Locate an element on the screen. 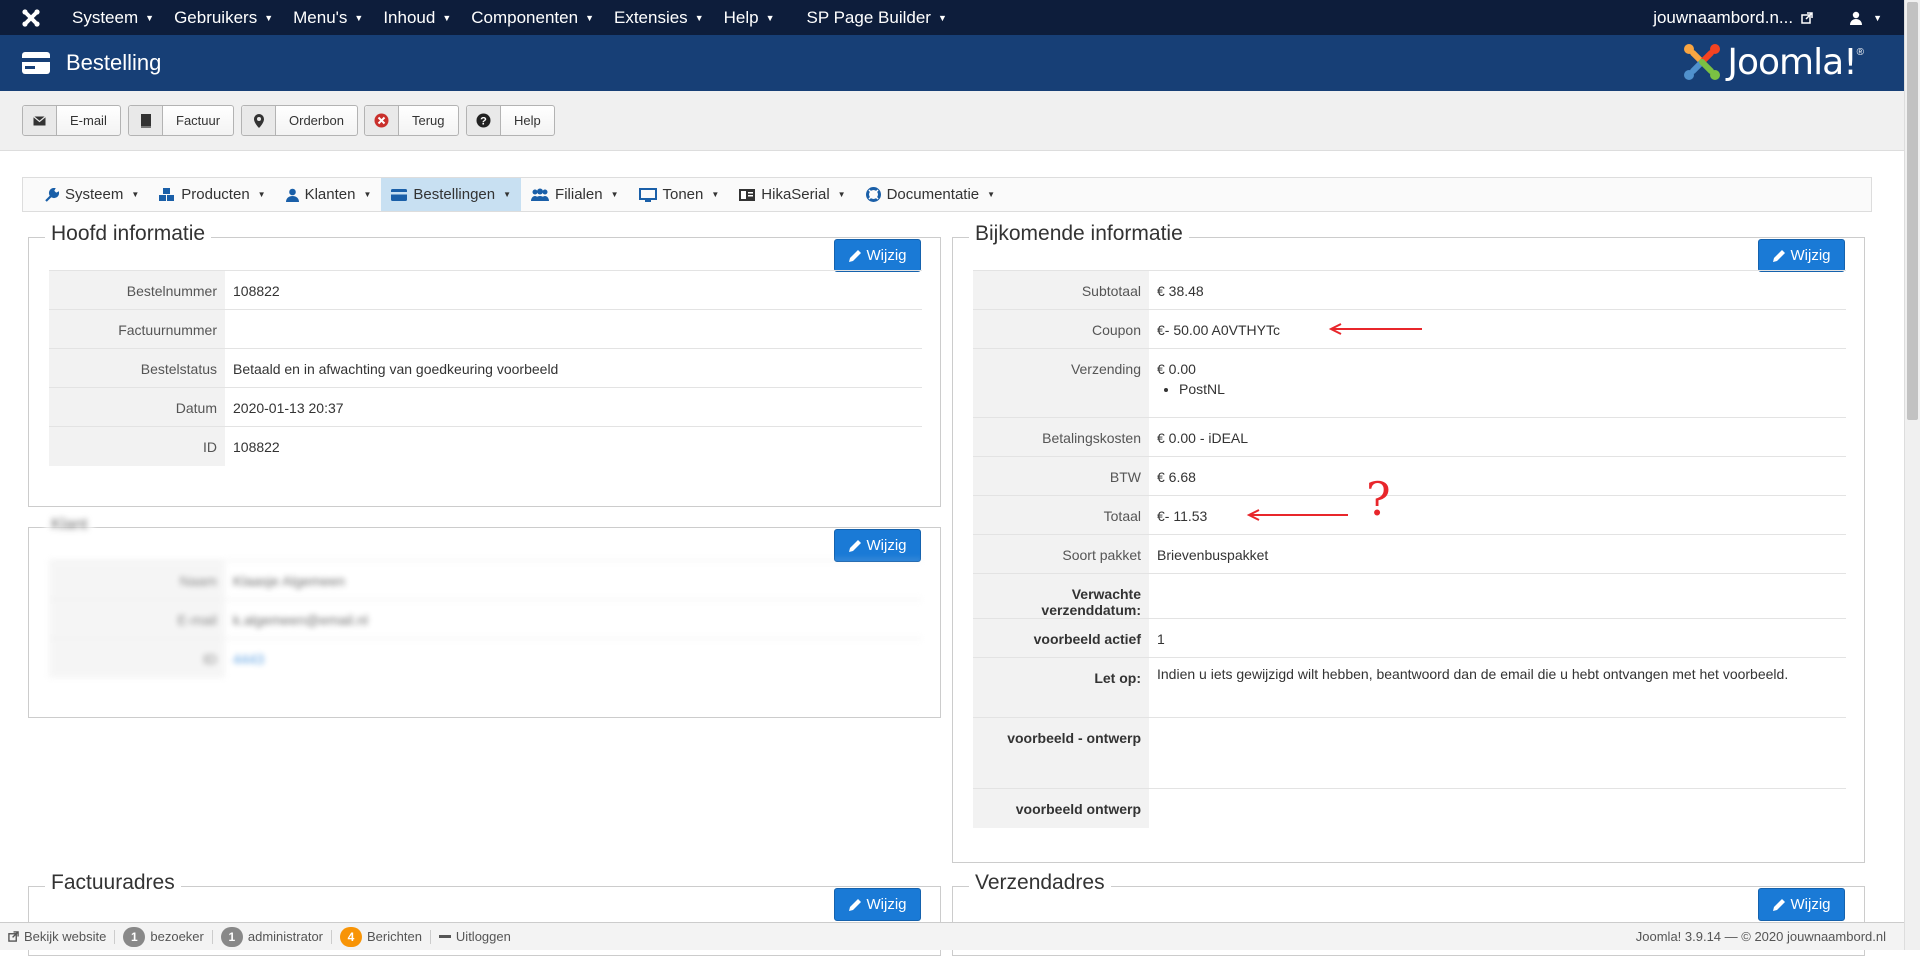 The width and height of the screenshot is (1920, 956). table-row: Betalingskosten € 0.00 - iDEAL is located at coordinates (1409, 437).